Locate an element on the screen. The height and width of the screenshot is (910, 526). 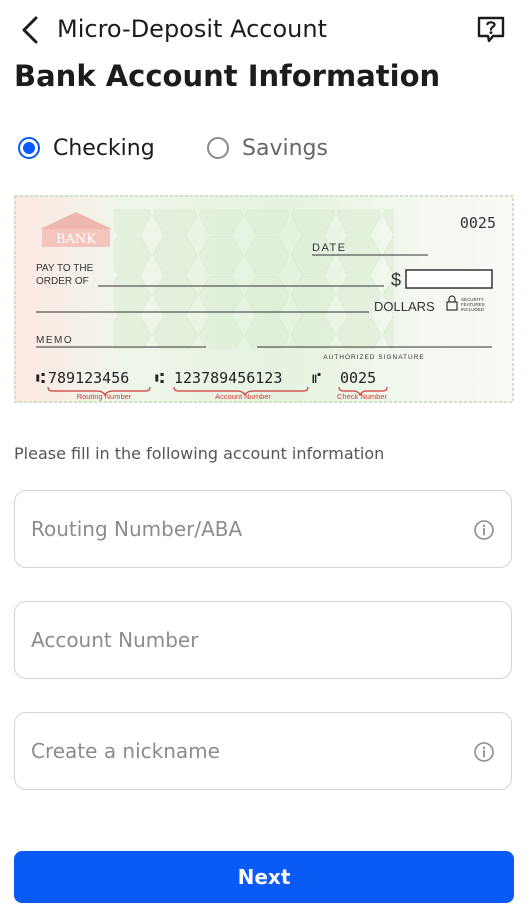
radio-selected-icon is located at coordinates (29, 148).